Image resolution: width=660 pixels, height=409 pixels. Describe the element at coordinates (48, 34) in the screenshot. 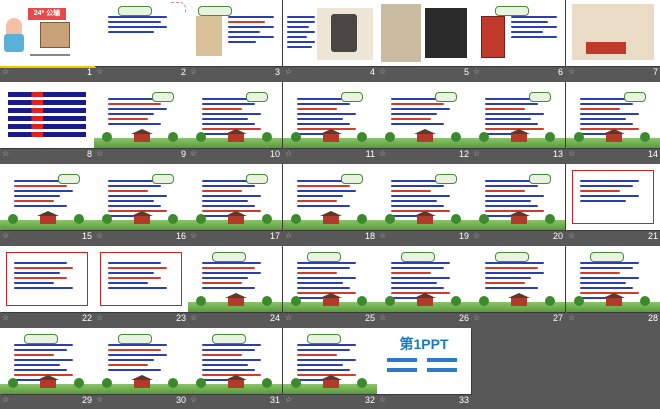

I see `slide-preview: 24* 公输` at that location.